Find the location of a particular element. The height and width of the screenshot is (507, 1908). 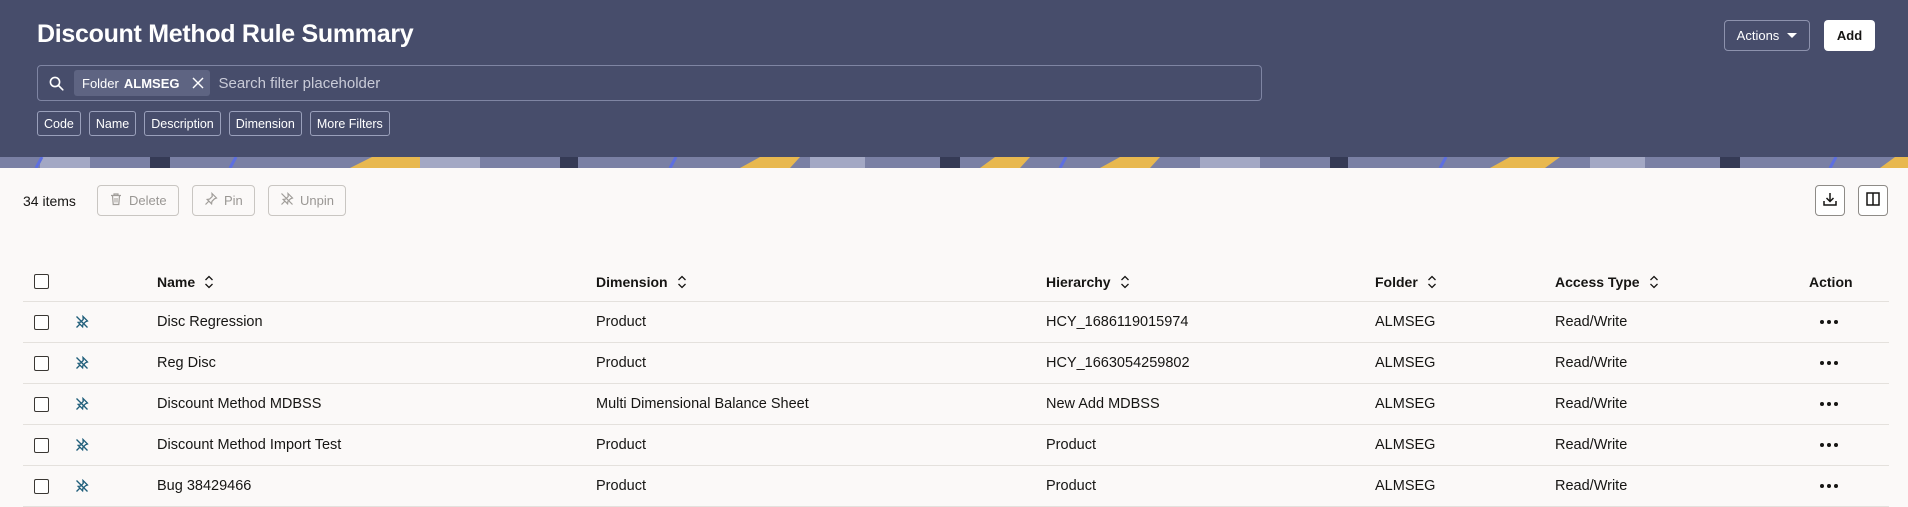

column-label: Access Type is located at coordinates (1597, 281).